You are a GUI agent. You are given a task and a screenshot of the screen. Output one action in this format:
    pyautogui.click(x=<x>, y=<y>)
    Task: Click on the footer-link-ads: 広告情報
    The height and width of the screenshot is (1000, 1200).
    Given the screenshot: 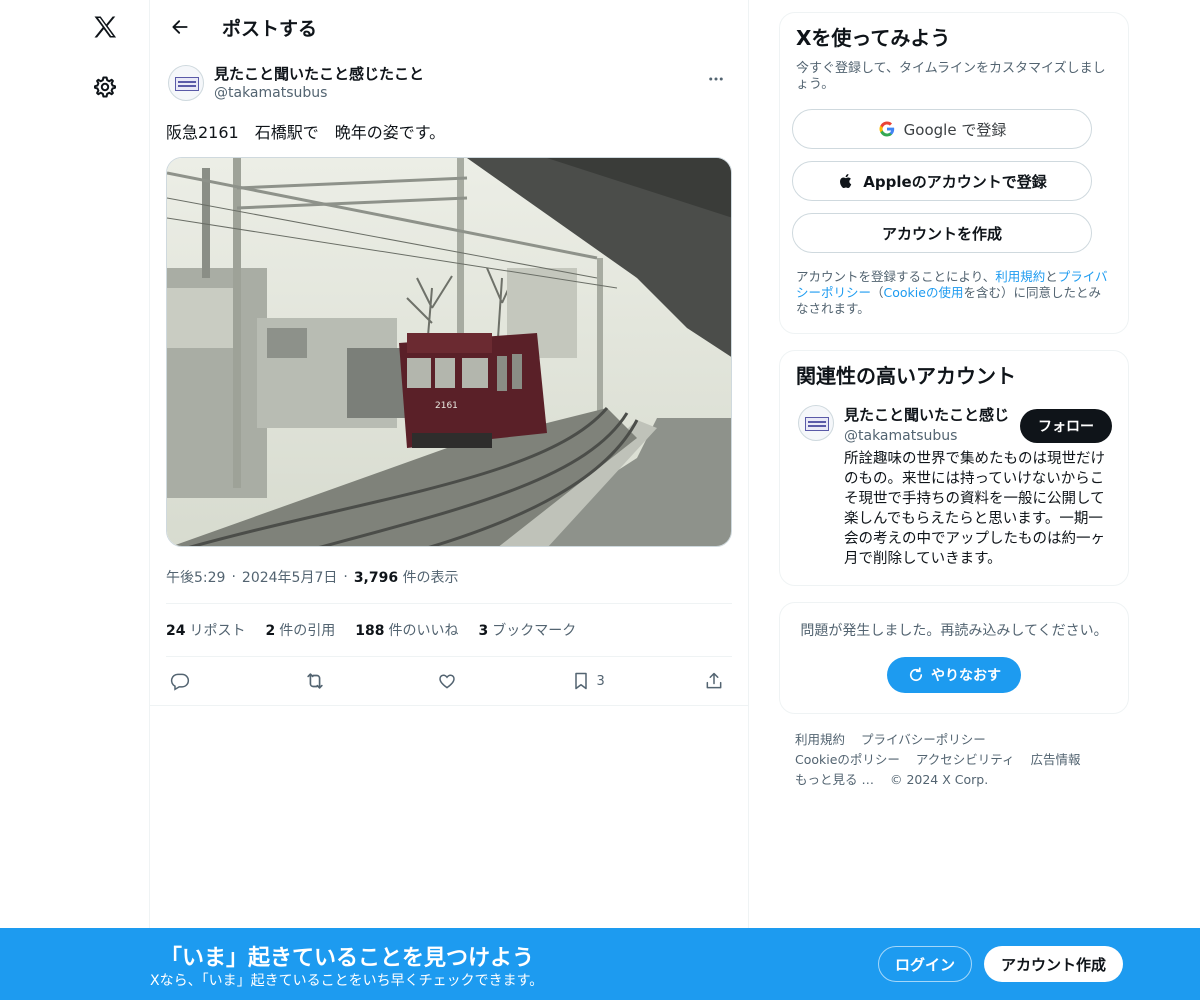 What is the action you would take?
    pyautogui.click(x=1056, y=759)
    